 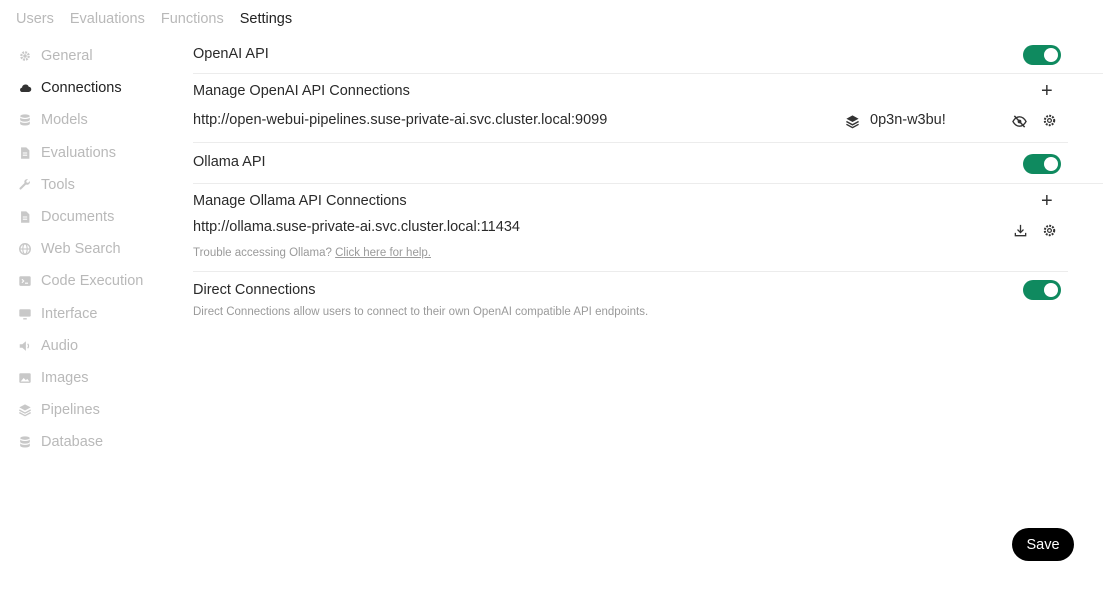 I want to click on sidebar-item-connections: Connections, so click(x=97, y=88).